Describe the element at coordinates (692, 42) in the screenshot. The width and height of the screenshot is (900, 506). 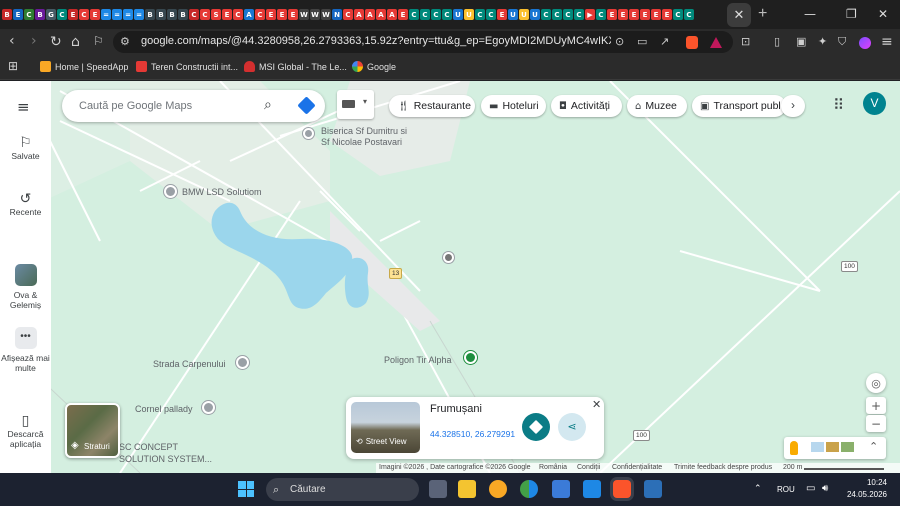
I see `brave-shields-icon` at that location.